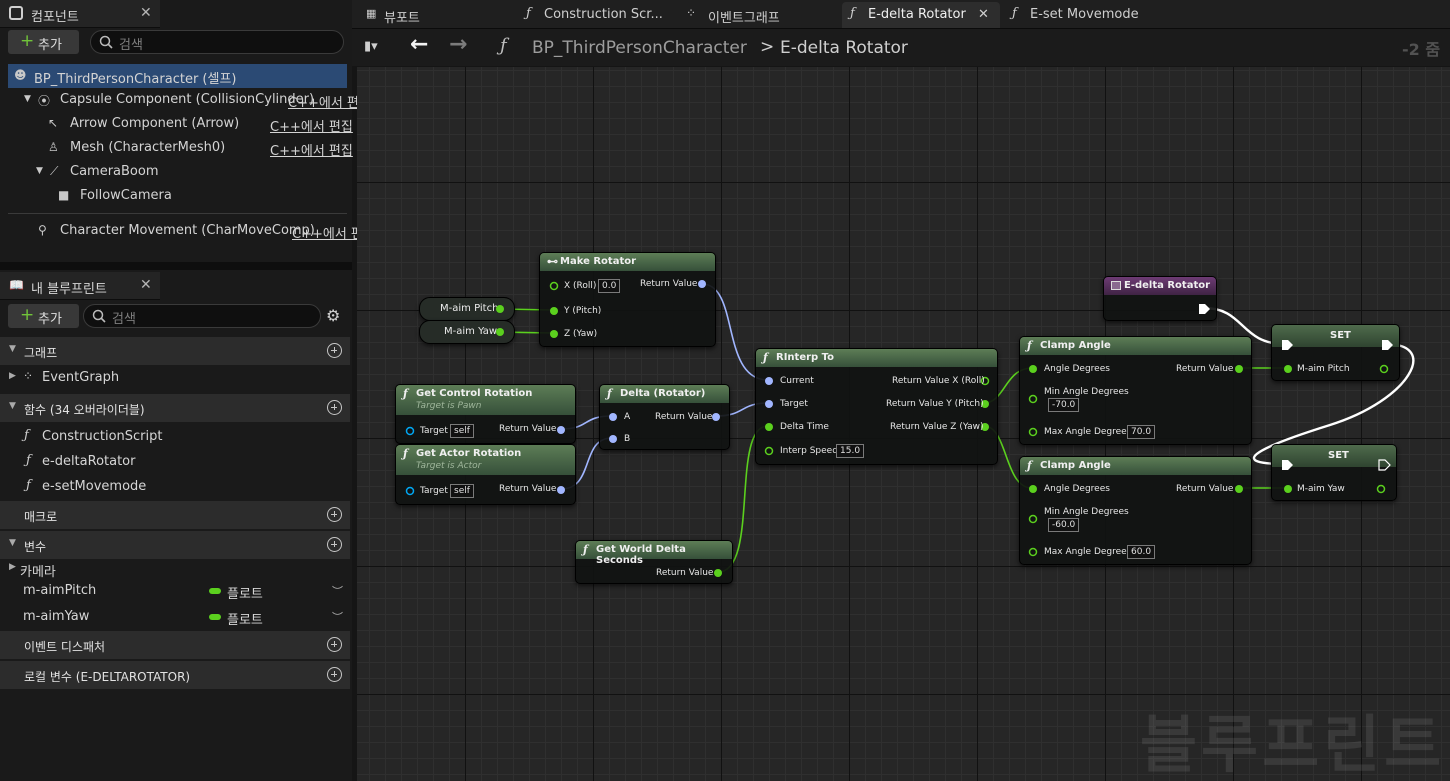  I want to click on forward-arrow-icon: →, so click(458, 44).